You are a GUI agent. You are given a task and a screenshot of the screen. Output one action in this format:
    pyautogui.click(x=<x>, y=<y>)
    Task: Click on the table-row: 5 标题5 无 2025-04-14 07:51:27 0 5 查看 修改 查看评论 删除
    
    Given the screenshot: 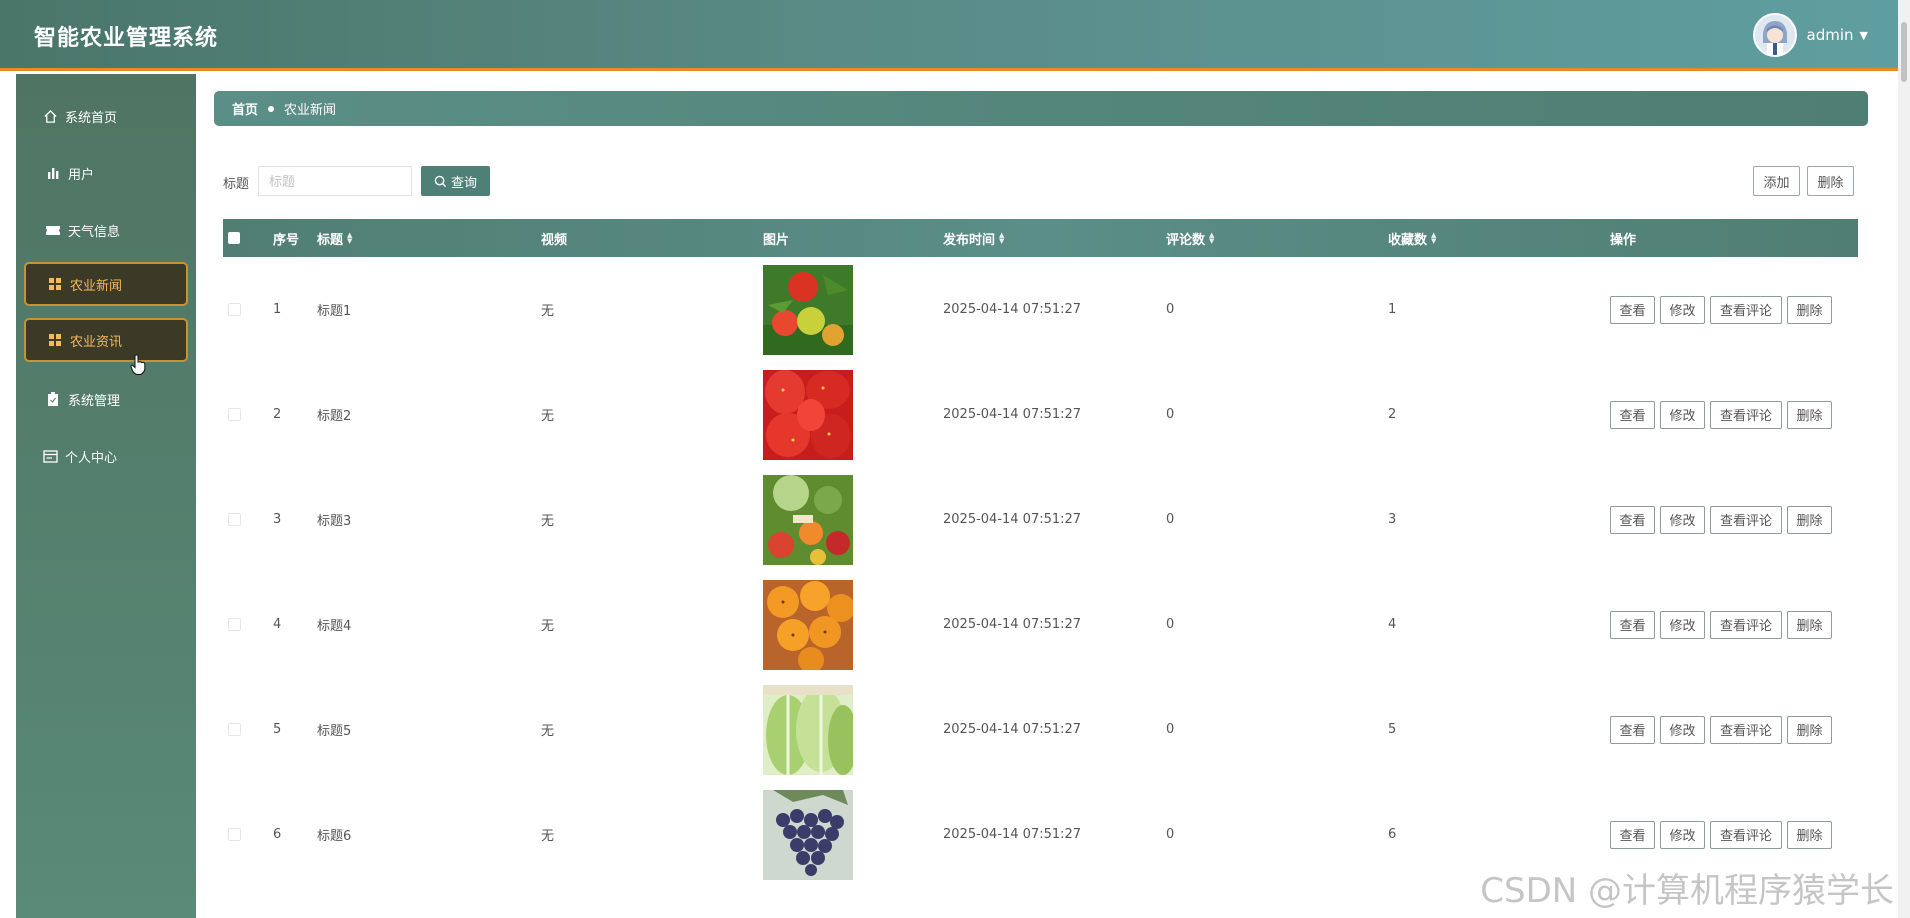 What is the action you would take?
    pyautogui.click(x=1040, y=729)
    